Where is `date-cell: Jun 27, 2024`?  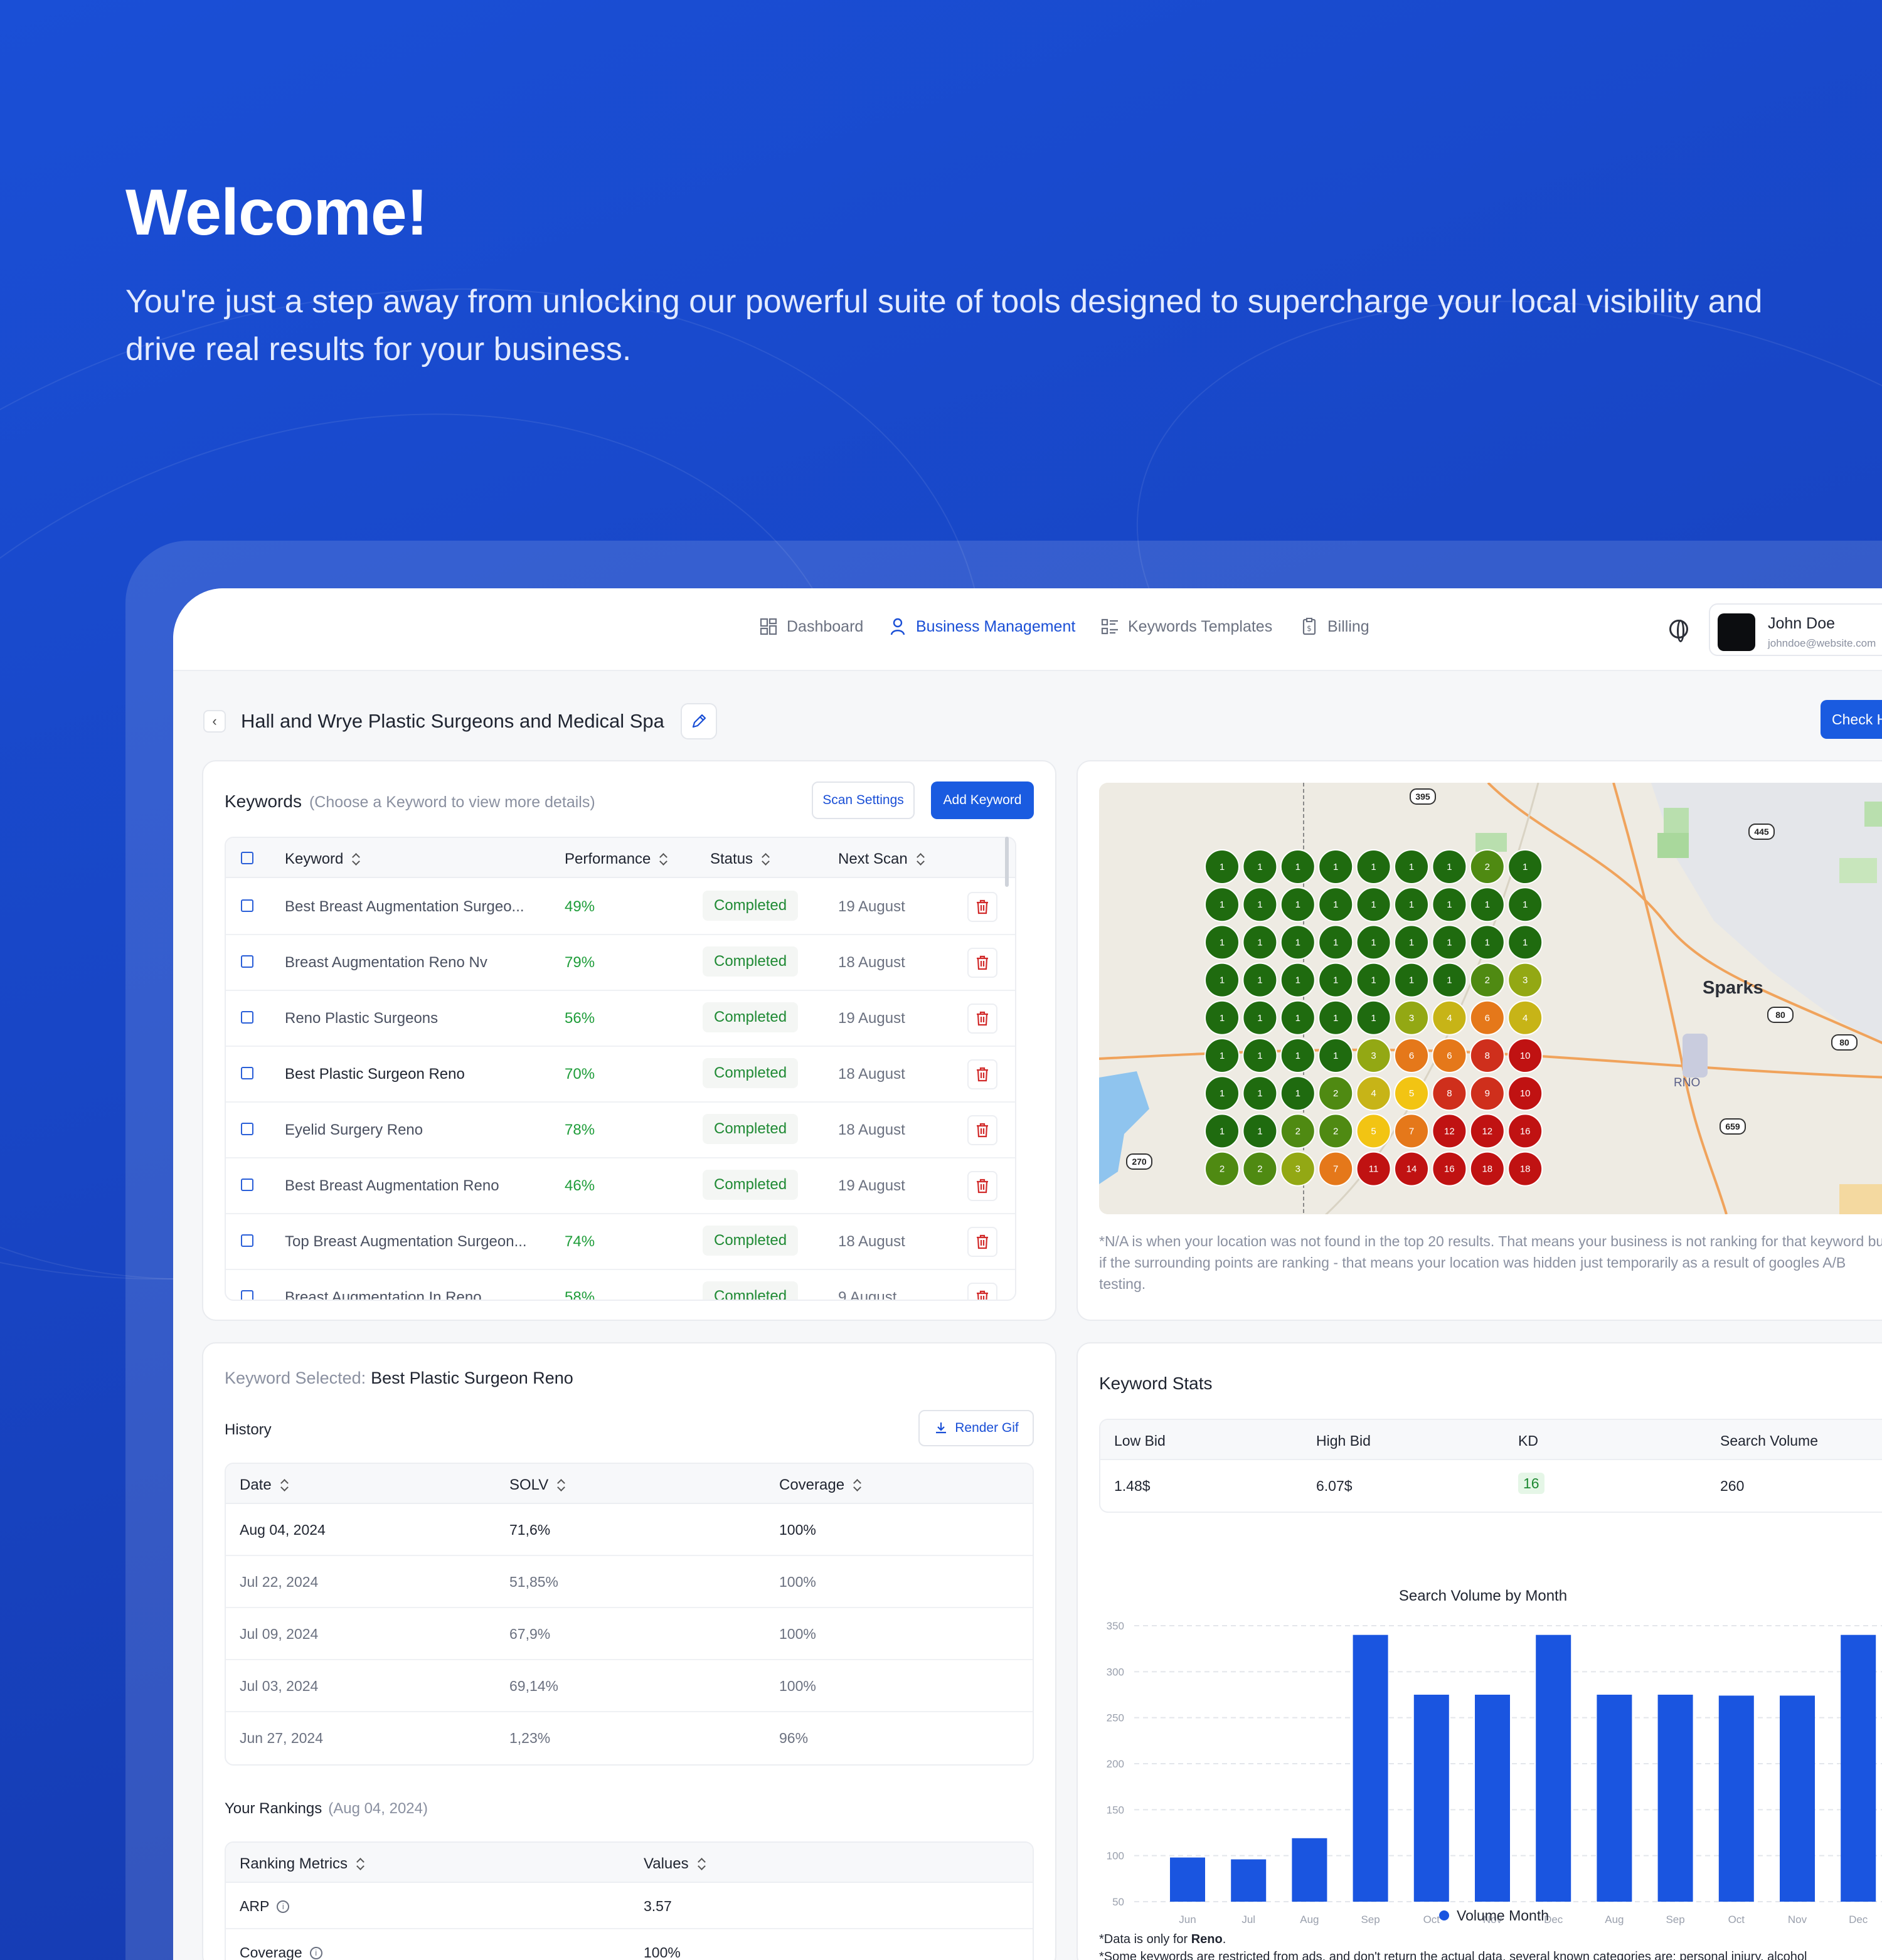 date-cell: Jun 27, 2024 is located at coordinates (282, 1738).